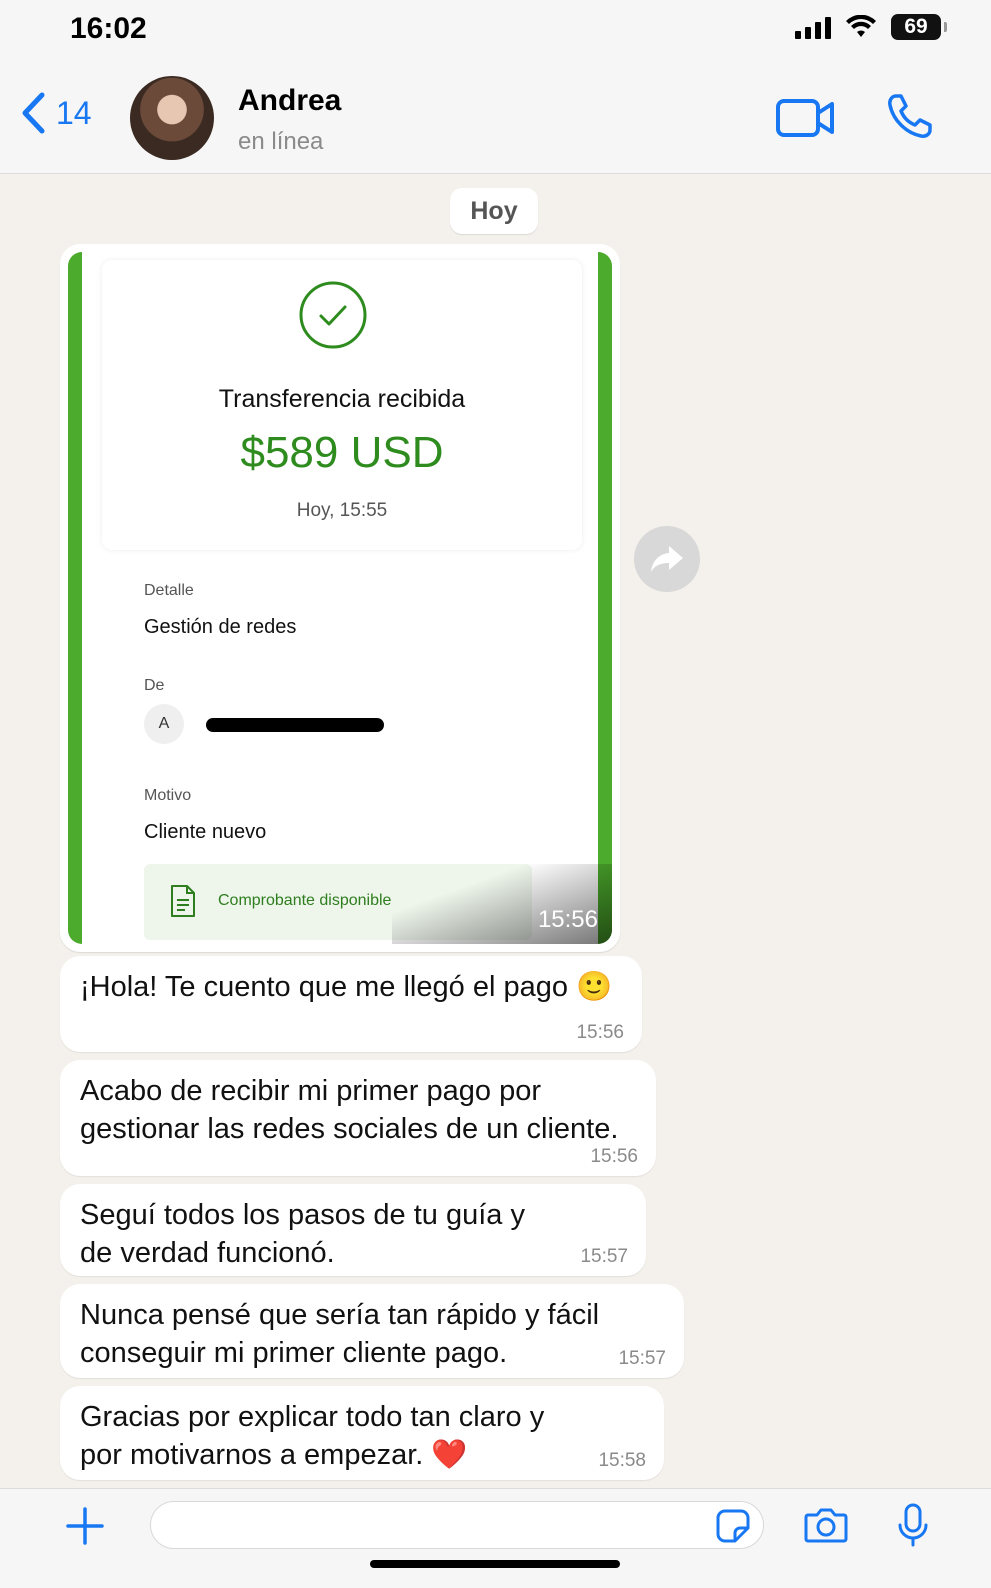 The width and height of the screenshot is (991, 1588). Describe the element at coordinates (172, 118) in the screenshot. I see `avatar` at that location.